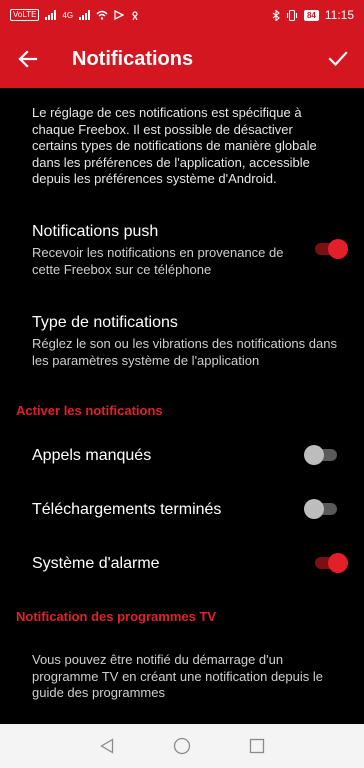 This screenshot has width=364, height=768. I want to click on check-icon, so click(338, 59).